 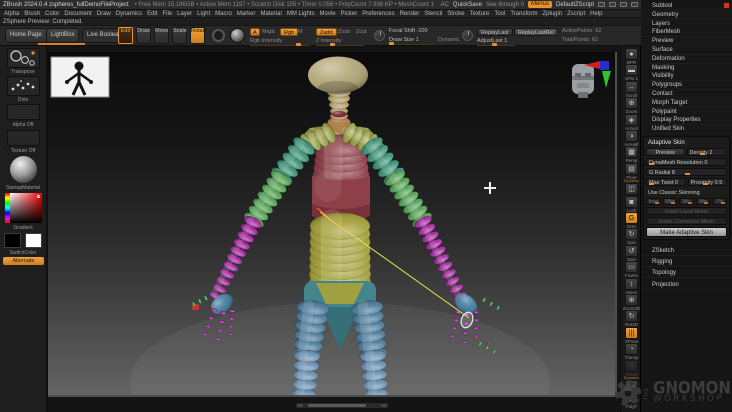 I want to click on menu-render: Render, so click(x=410, y=14).